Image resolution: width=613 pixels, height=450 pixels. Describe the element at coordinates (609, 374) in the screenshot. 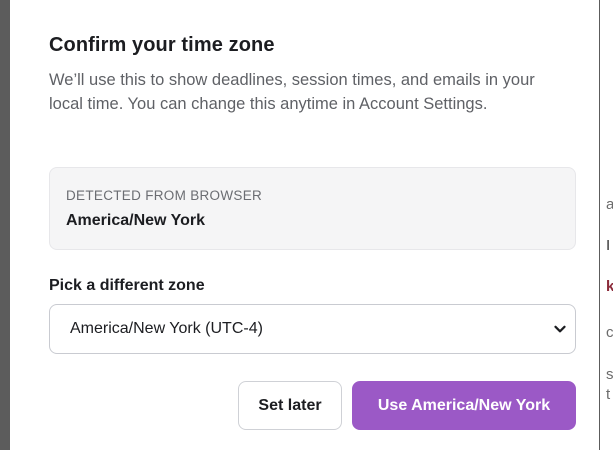

I see `background-text-fragment: s` at that location.